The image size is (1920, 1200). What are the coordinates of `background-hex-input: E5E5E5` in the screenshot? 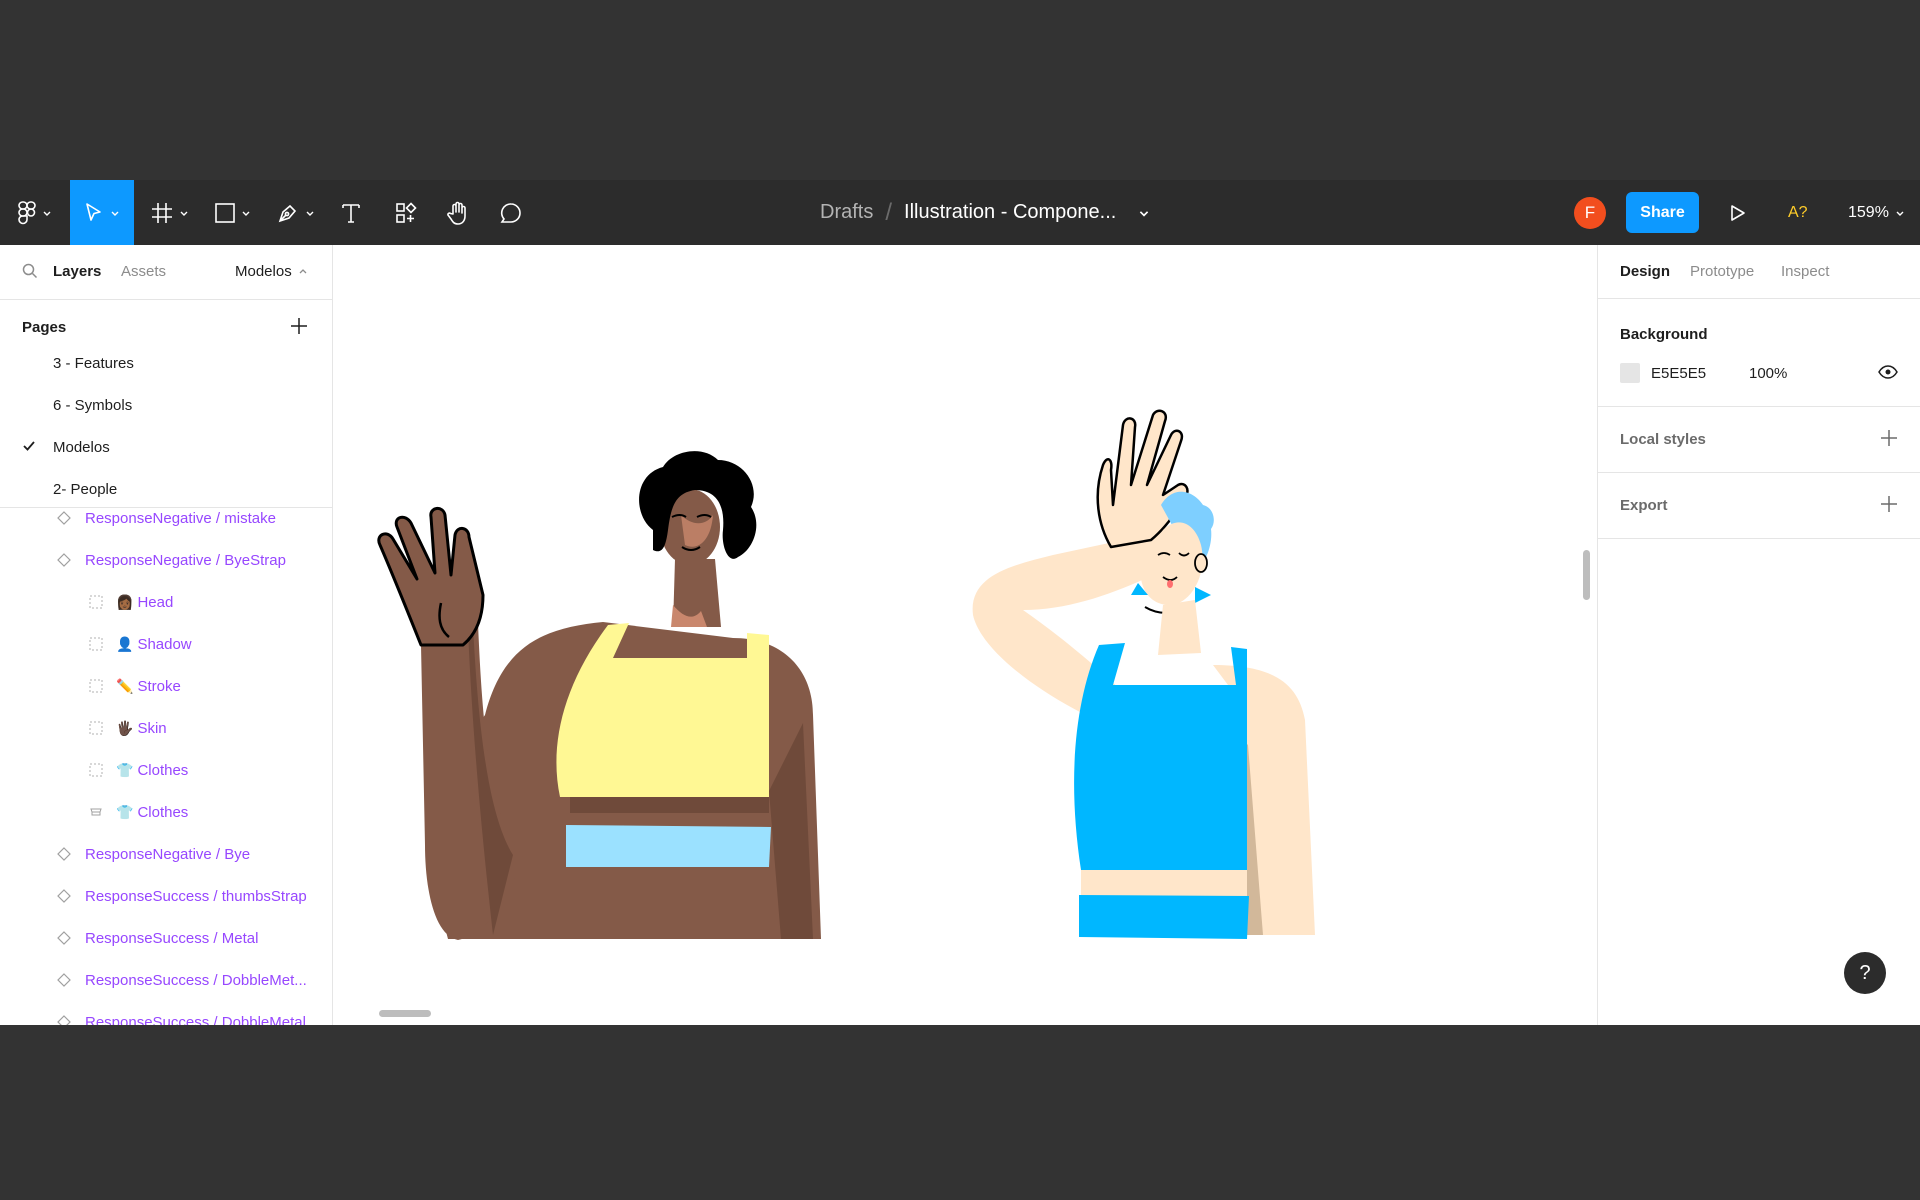 It's located at (1678, 373).